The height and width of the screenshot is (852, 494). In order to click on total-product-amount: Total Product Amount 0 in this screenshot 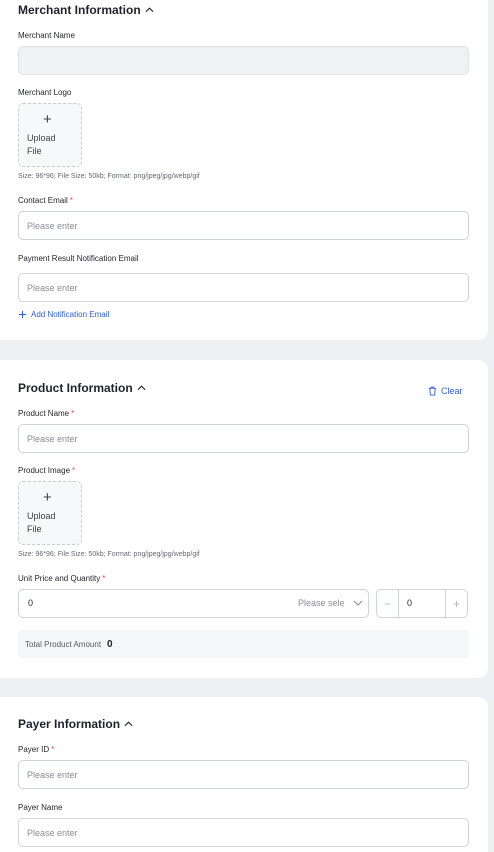, I will do `click(243, 644)`.